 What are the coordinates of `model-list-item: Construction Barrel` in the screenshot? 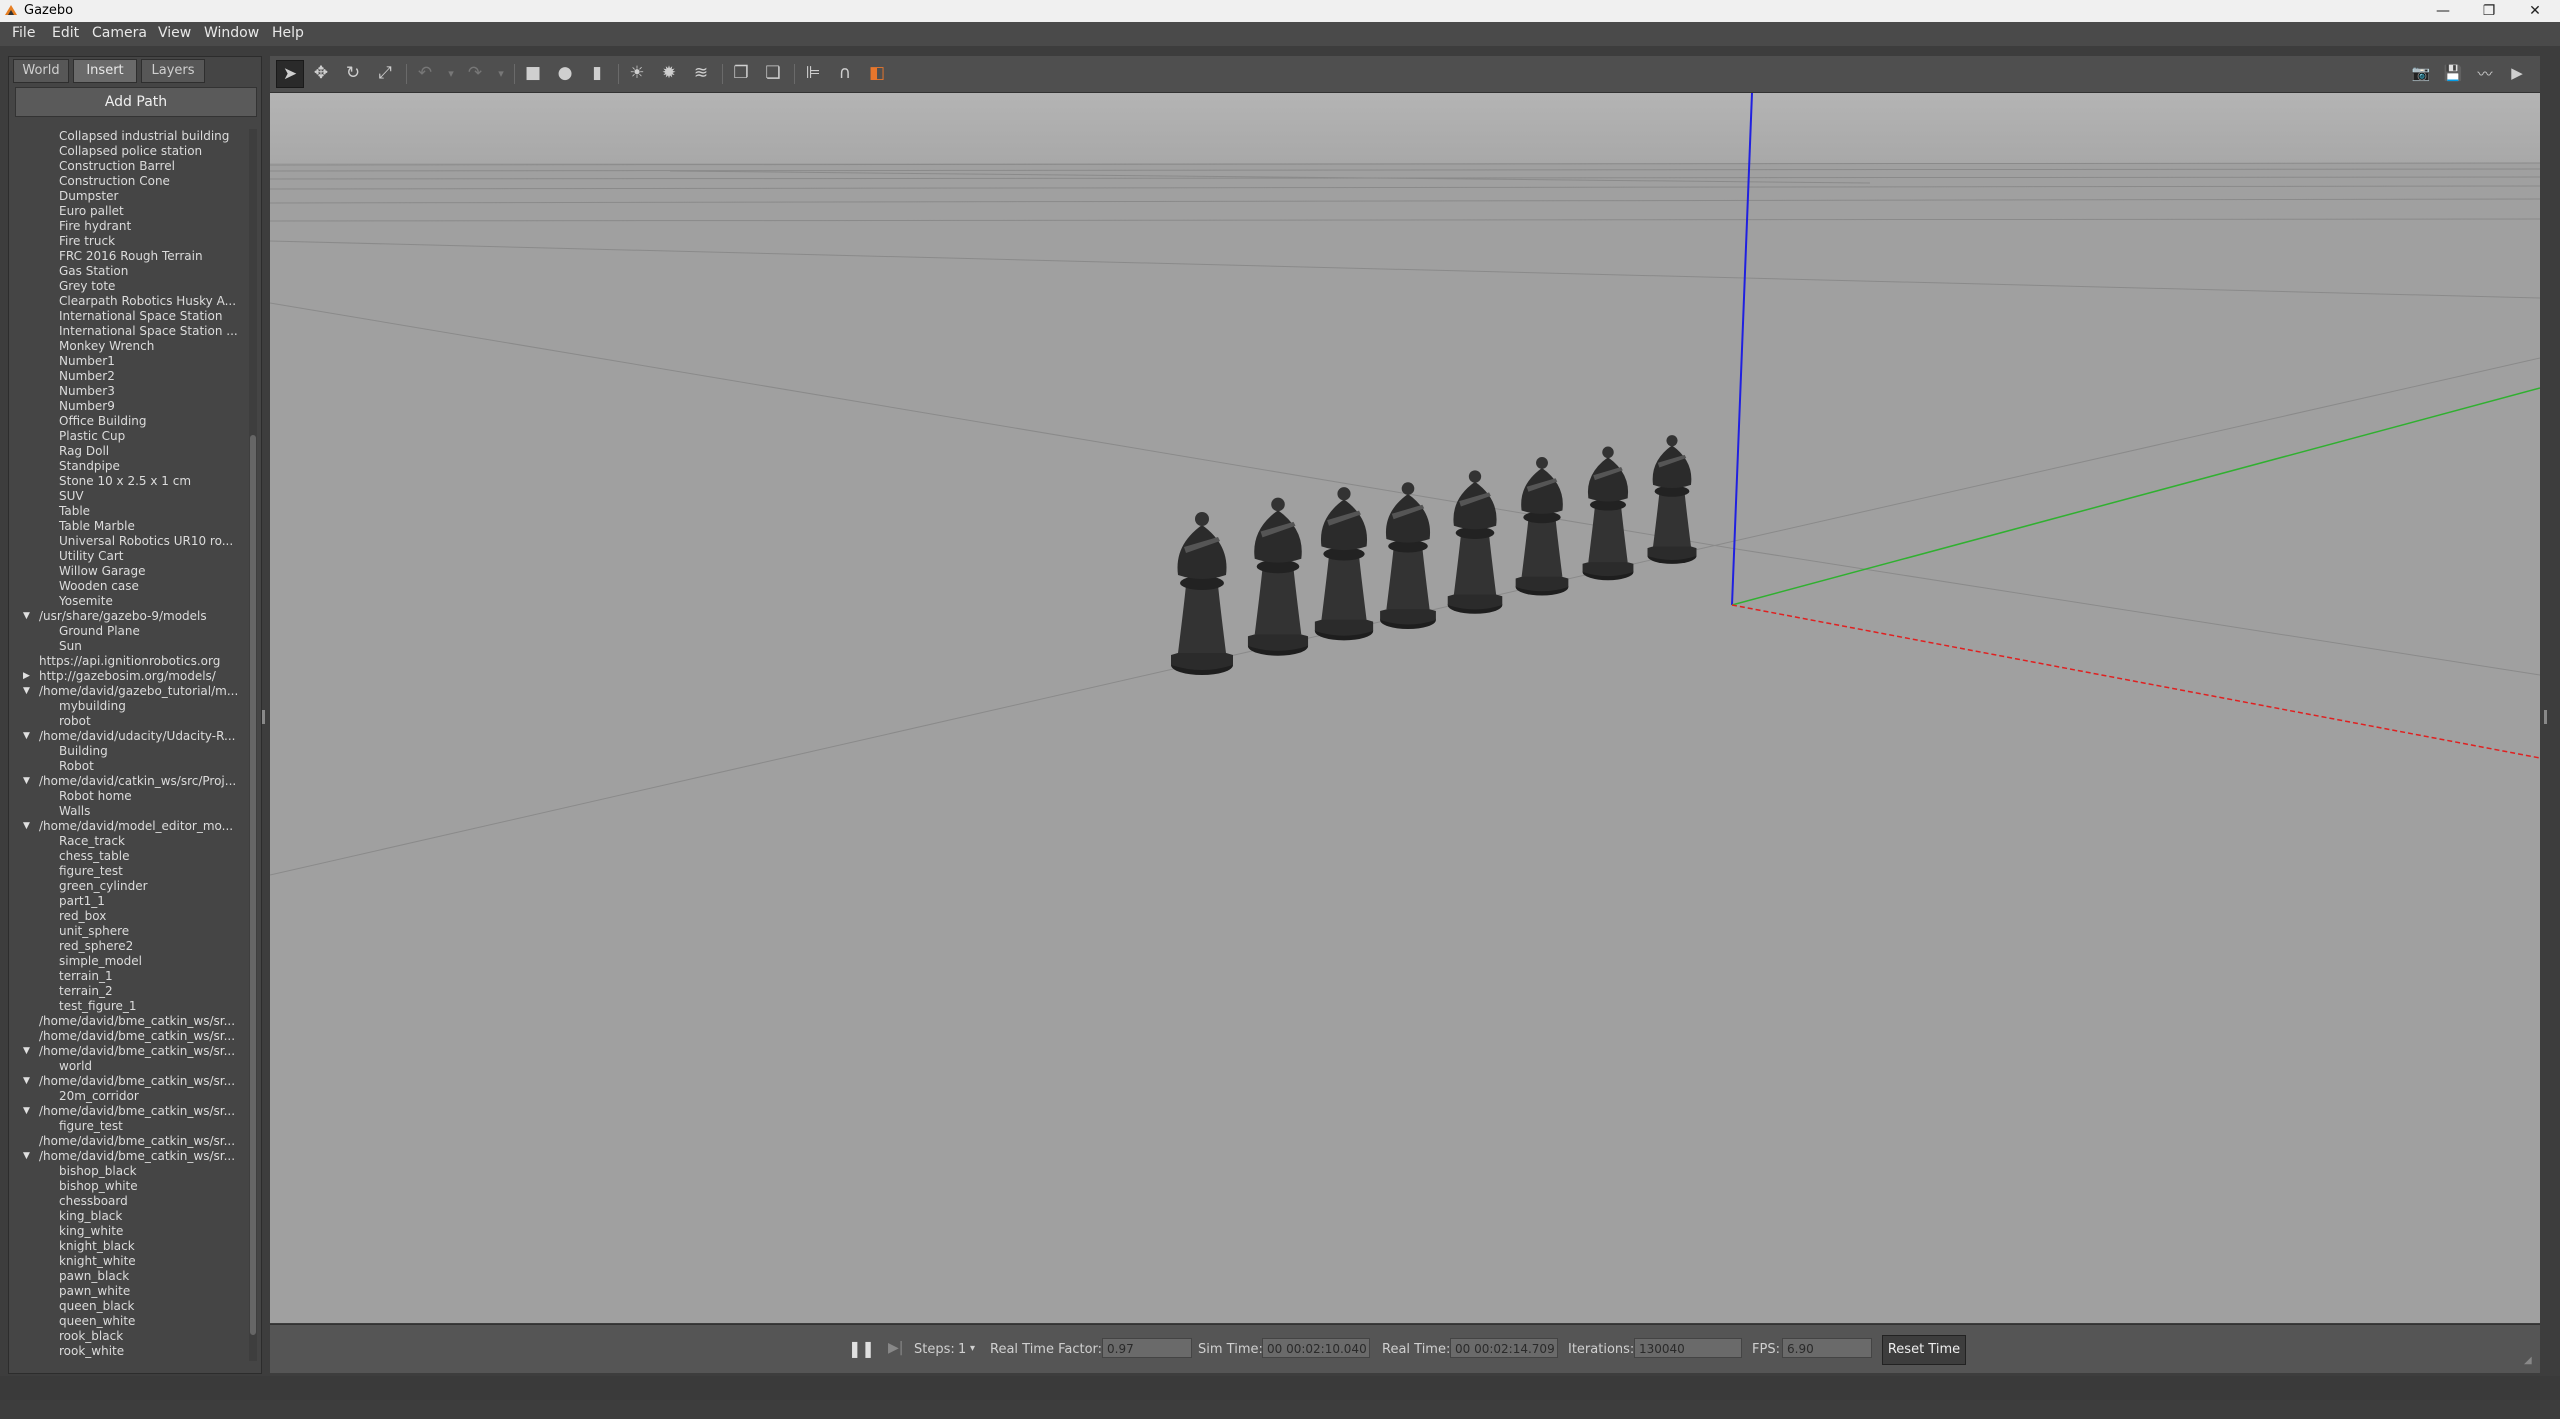 It's located at (94, 166).